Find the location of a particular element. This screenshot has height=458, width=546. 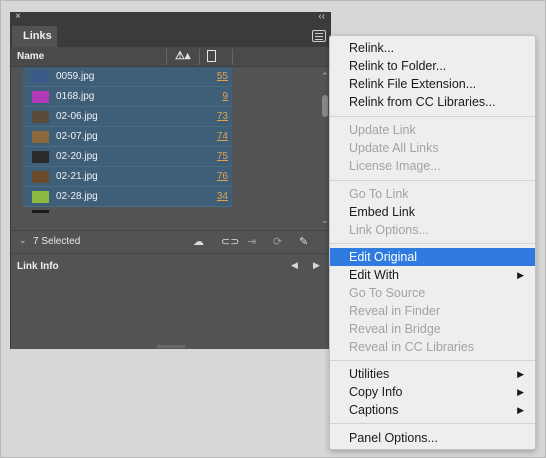

scroll-down-icon: ⌄ is located at coordinates (325, 220).